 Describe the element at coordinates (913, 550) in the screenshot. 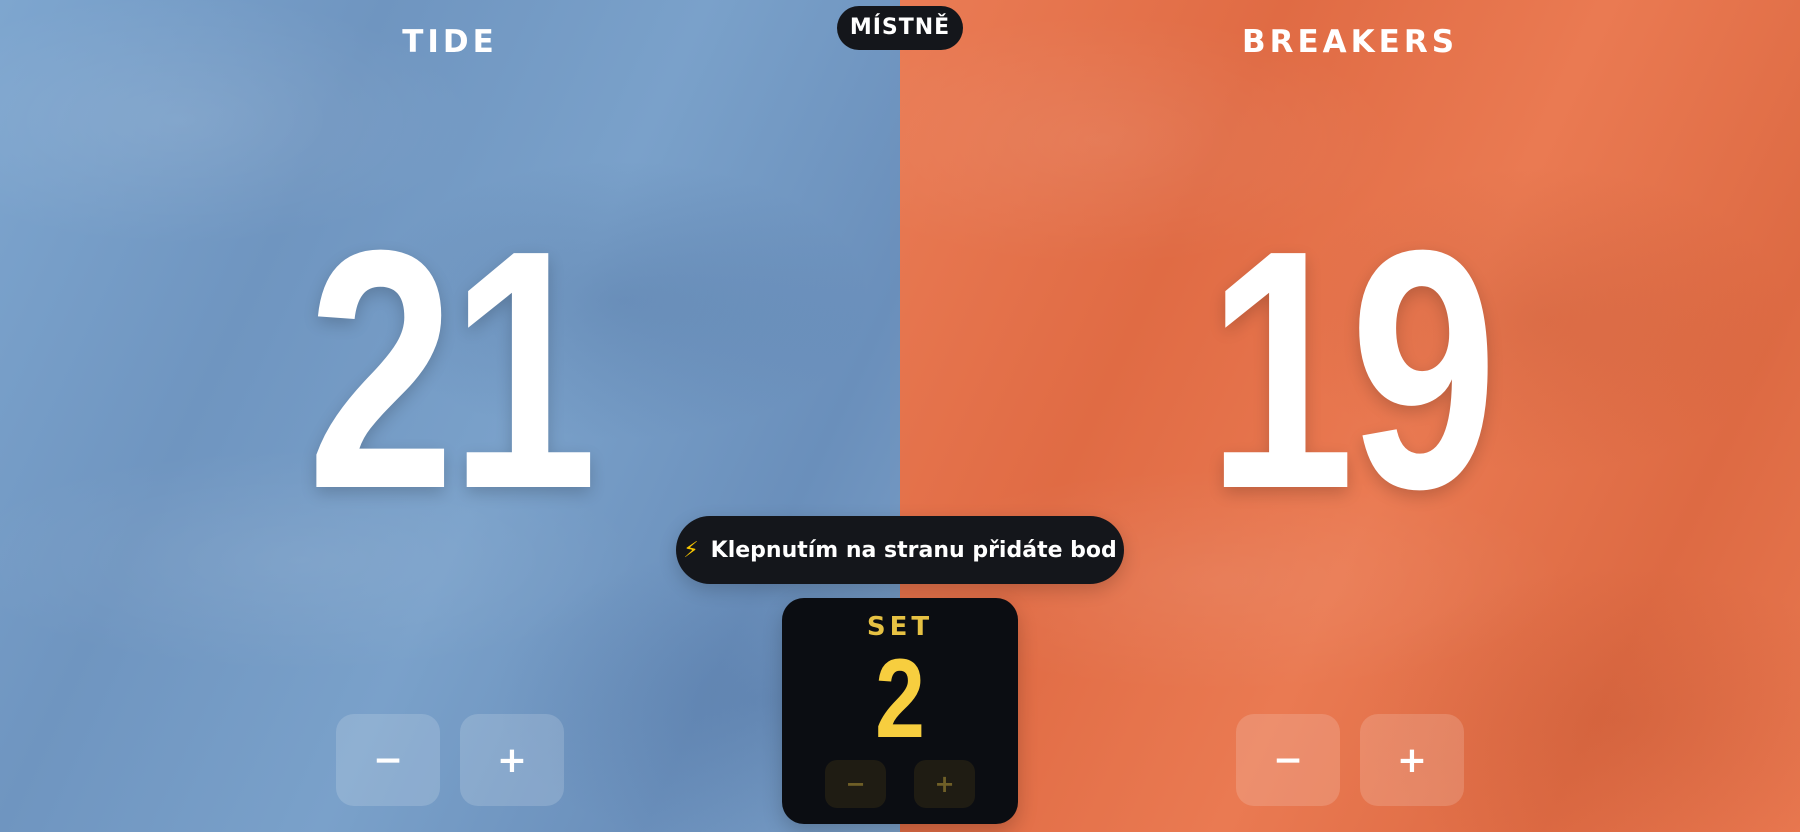

I see `tap-hint-text: Klepnutím na stranu přidáte bod` at that location.